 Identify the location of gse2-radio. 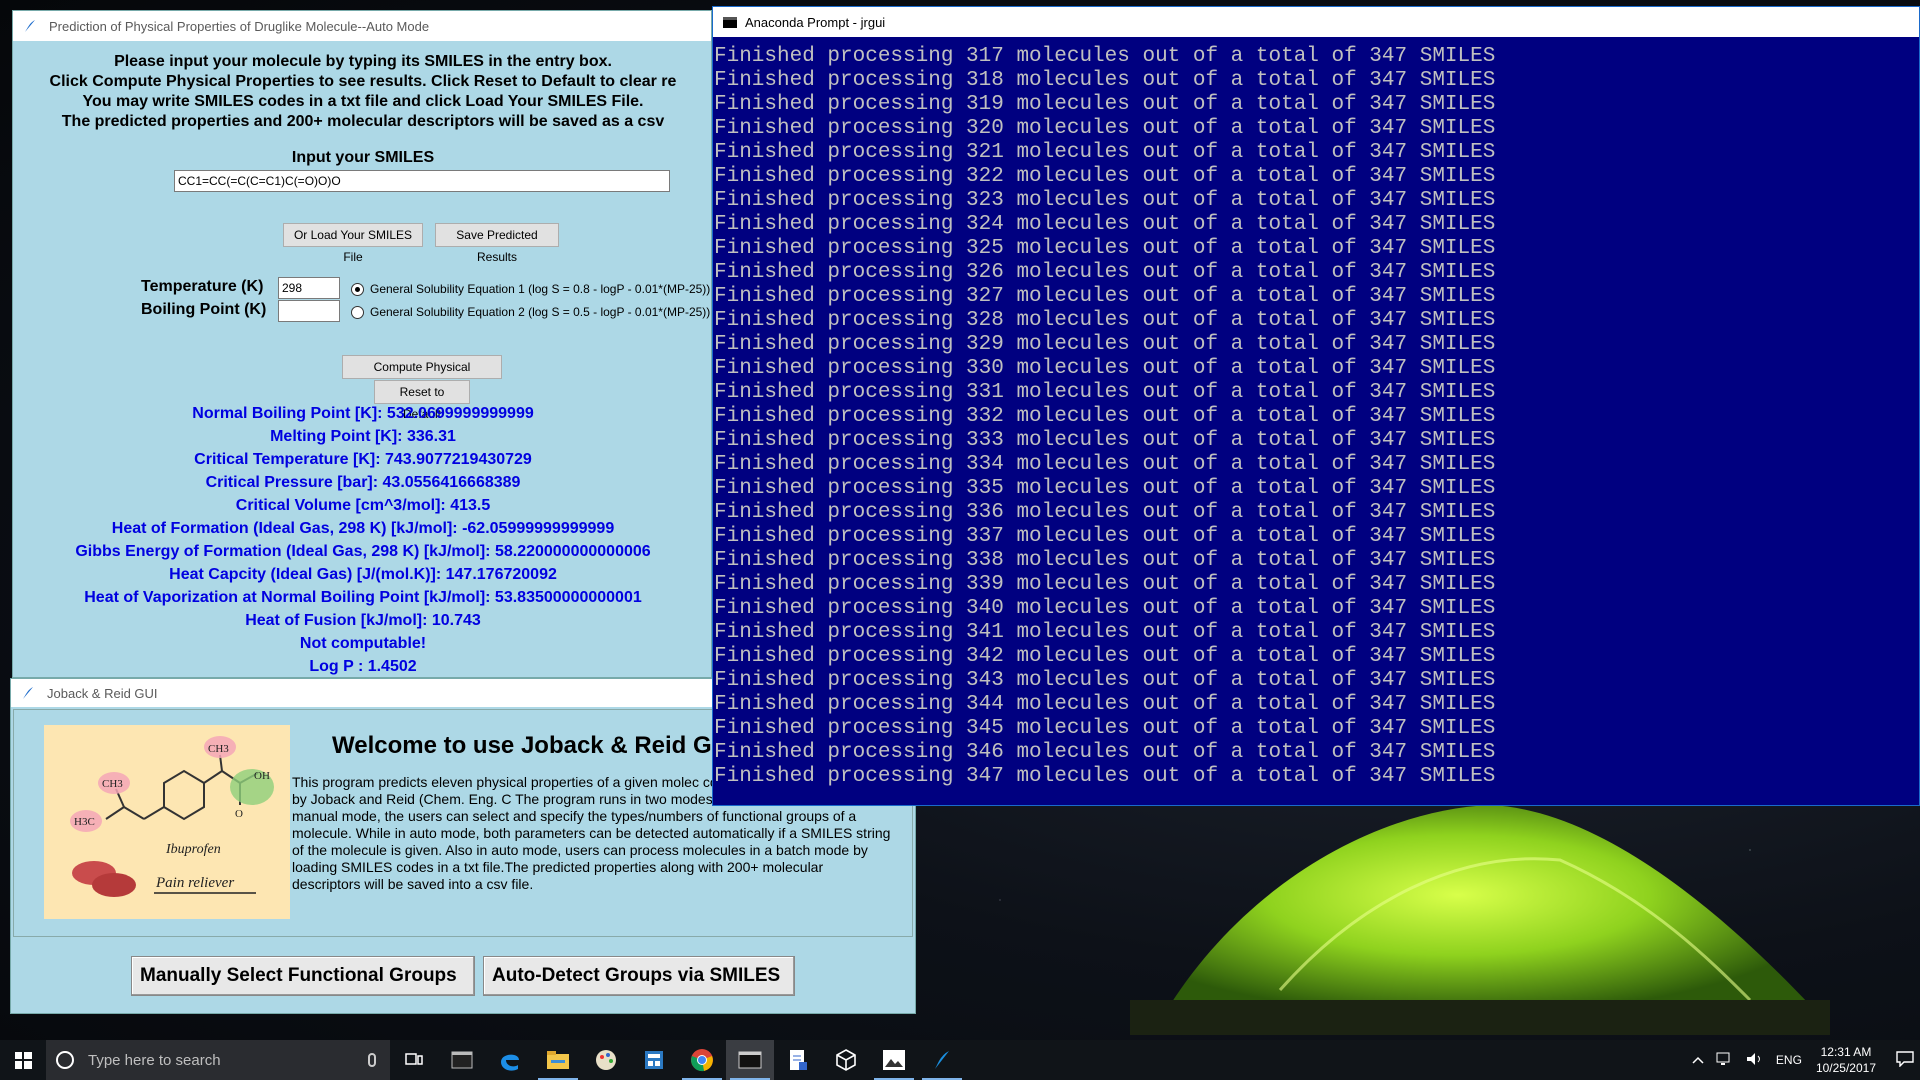
(357, 312).